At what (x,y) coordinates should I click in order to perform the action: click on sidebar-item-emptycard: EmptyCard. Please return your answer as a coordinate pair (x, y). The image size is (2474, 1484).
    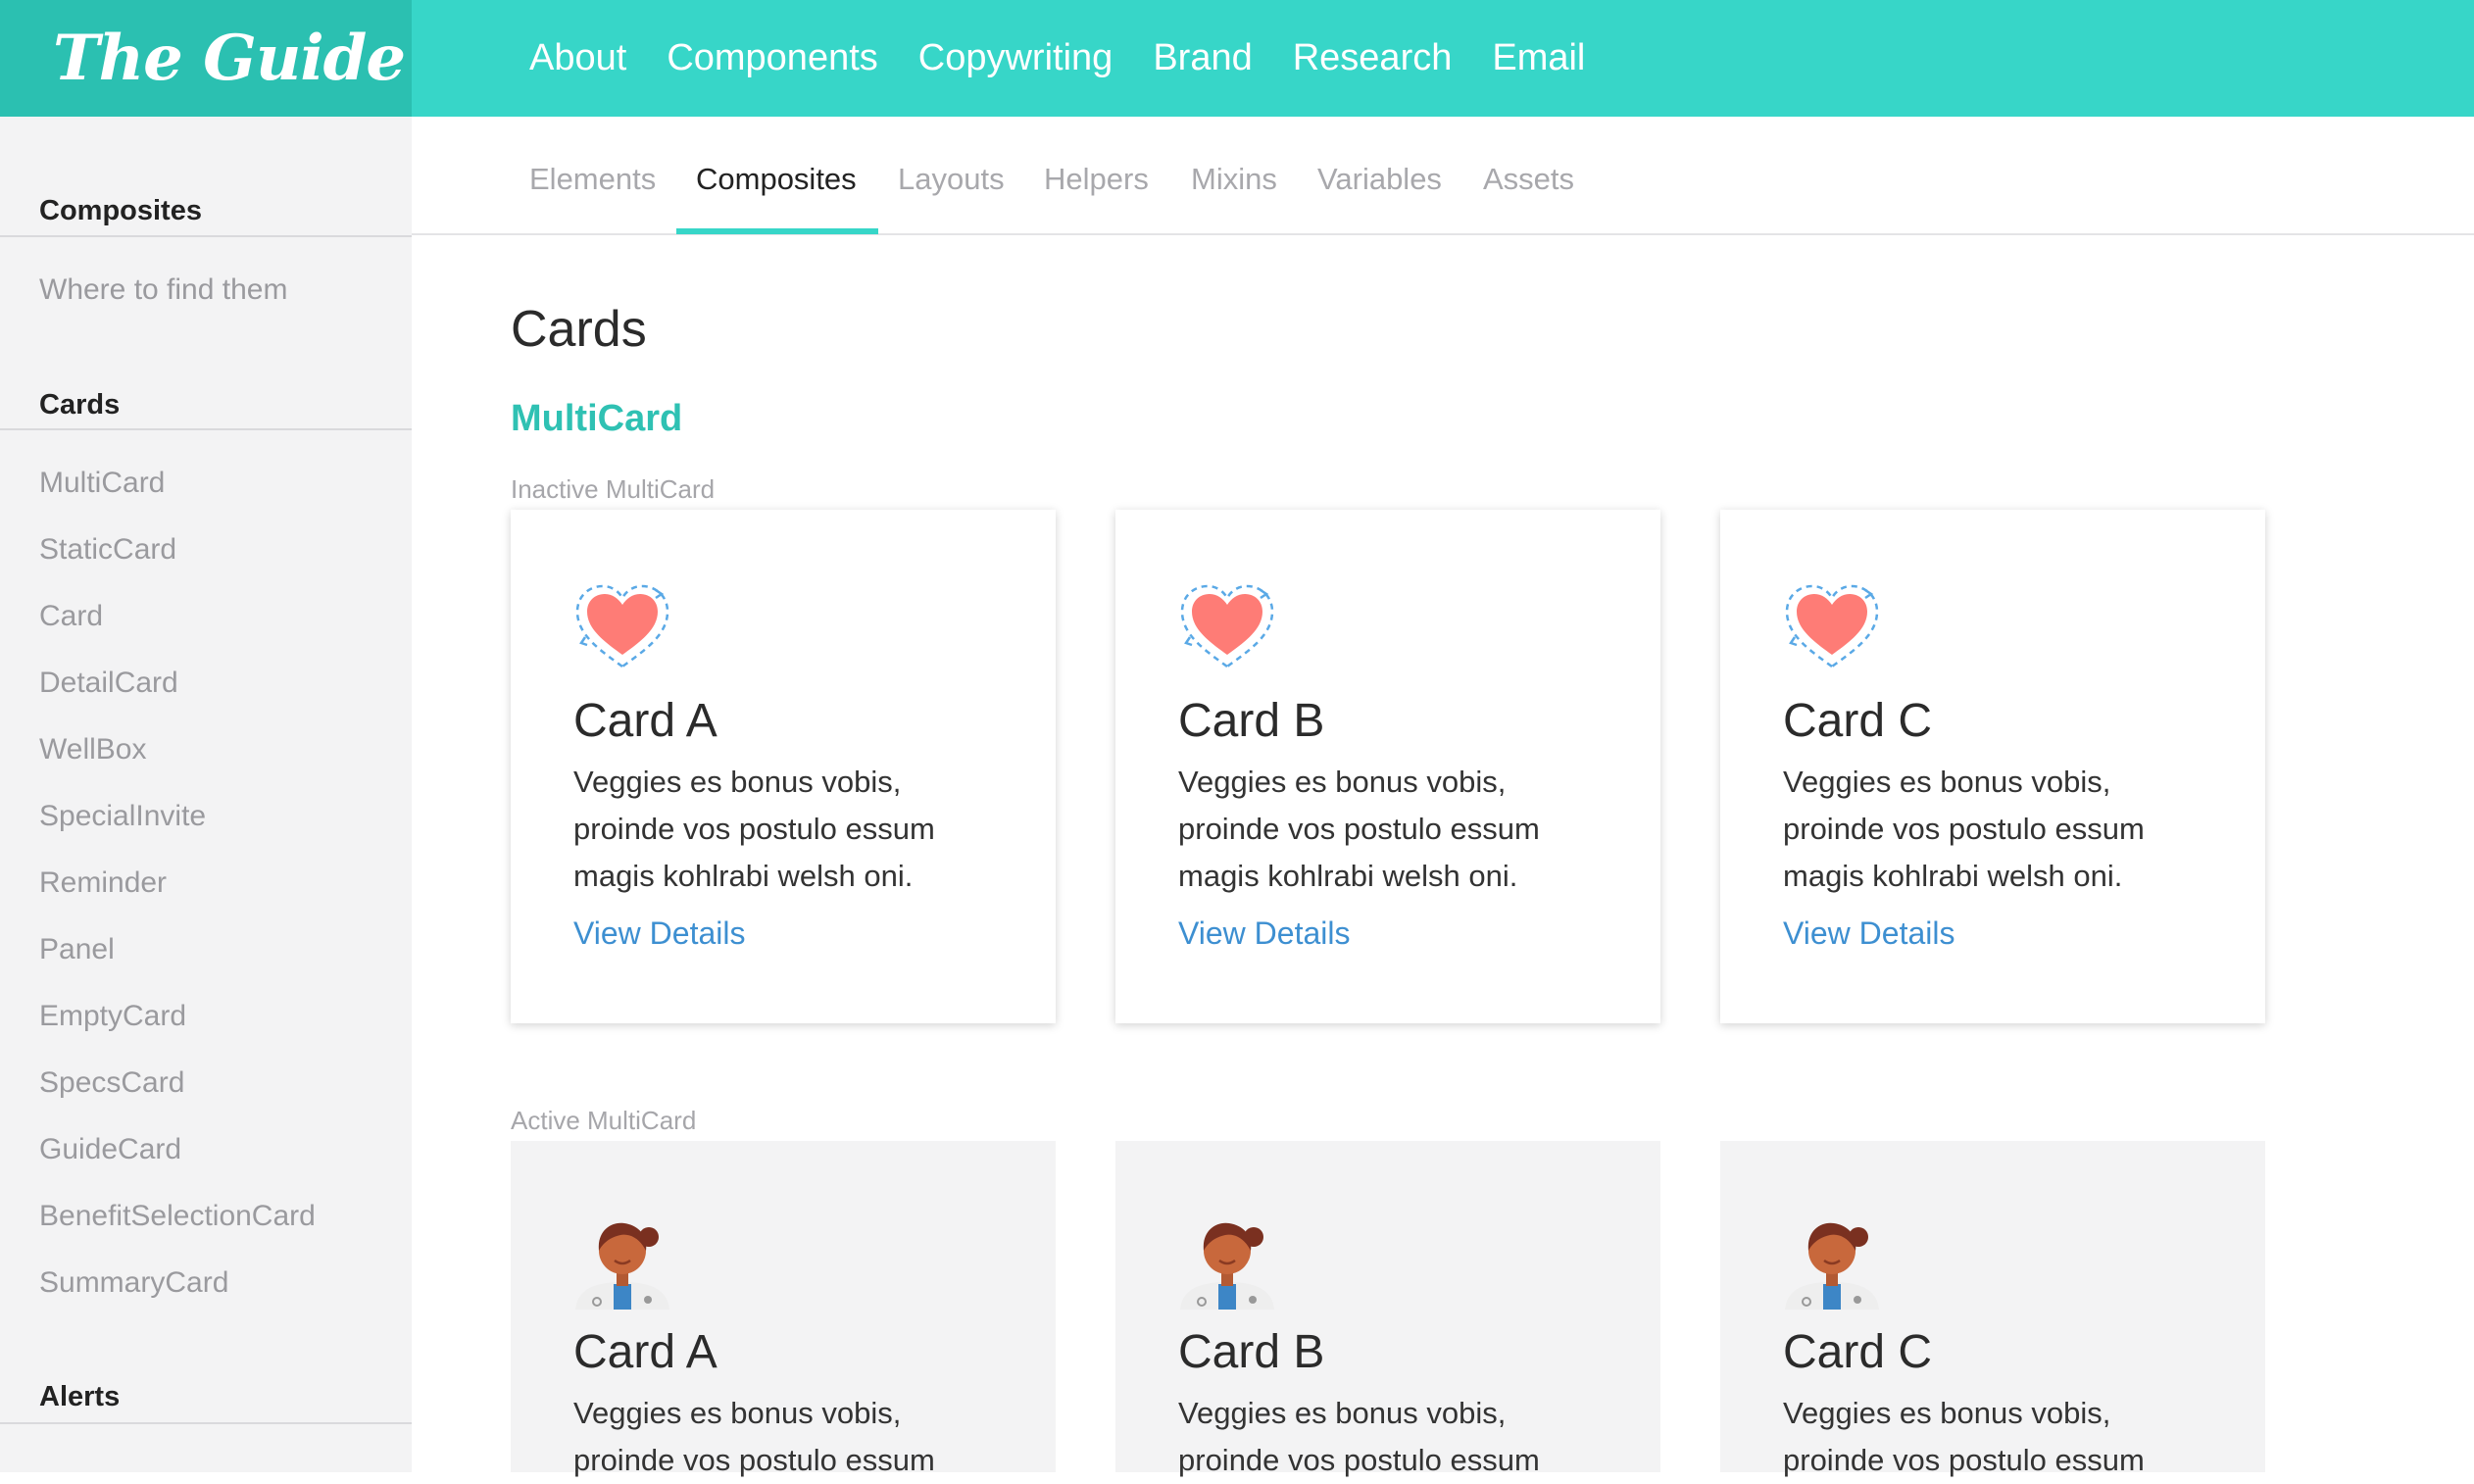
    Looking at the image, I should click on (112, 1017).